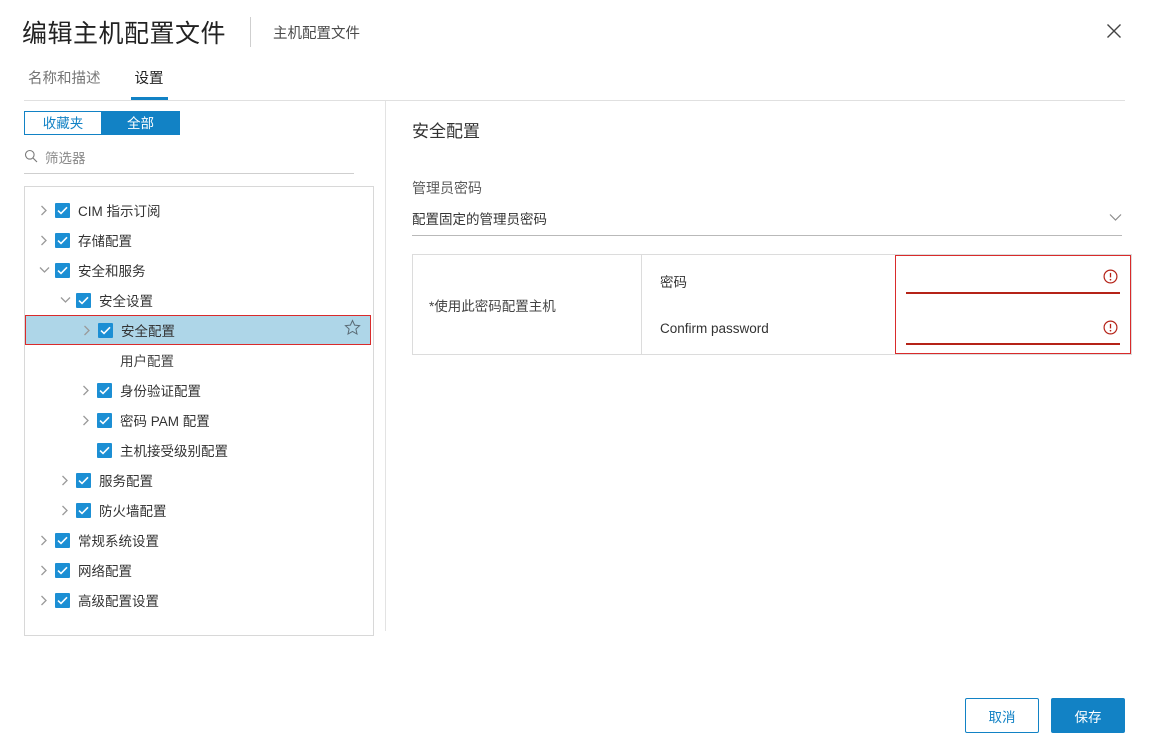 This screenshot has height=751, width=1149. Describe the element at coordinates (105, 571) in the screenshot. I see `tree-item-label: 网络配置` at that location.